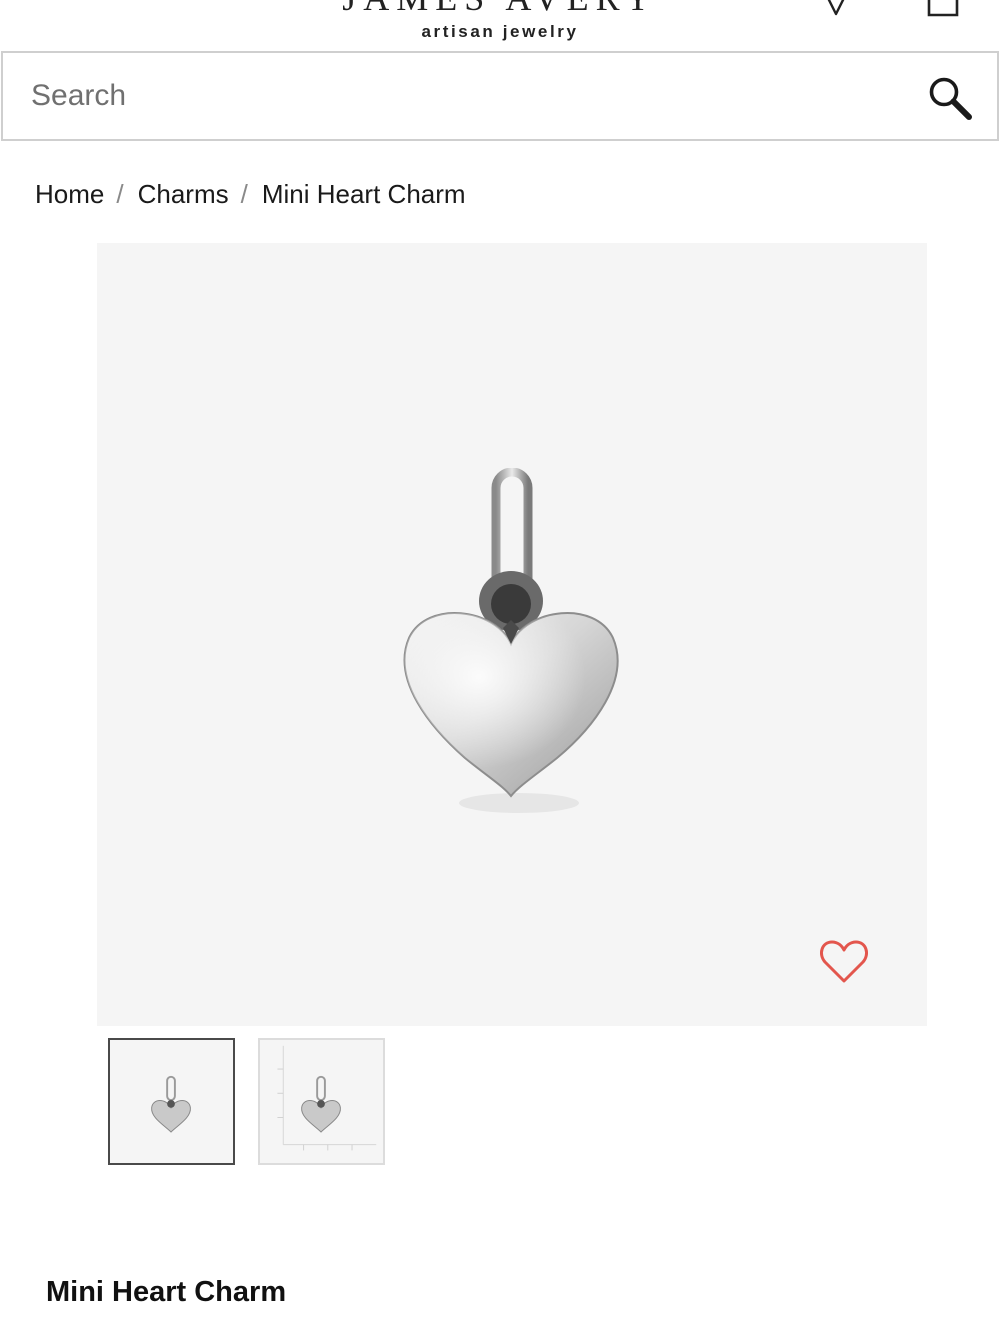  Describe the element at coordinates (950, 98) in the screenshot. I see `search-icon` at that location.